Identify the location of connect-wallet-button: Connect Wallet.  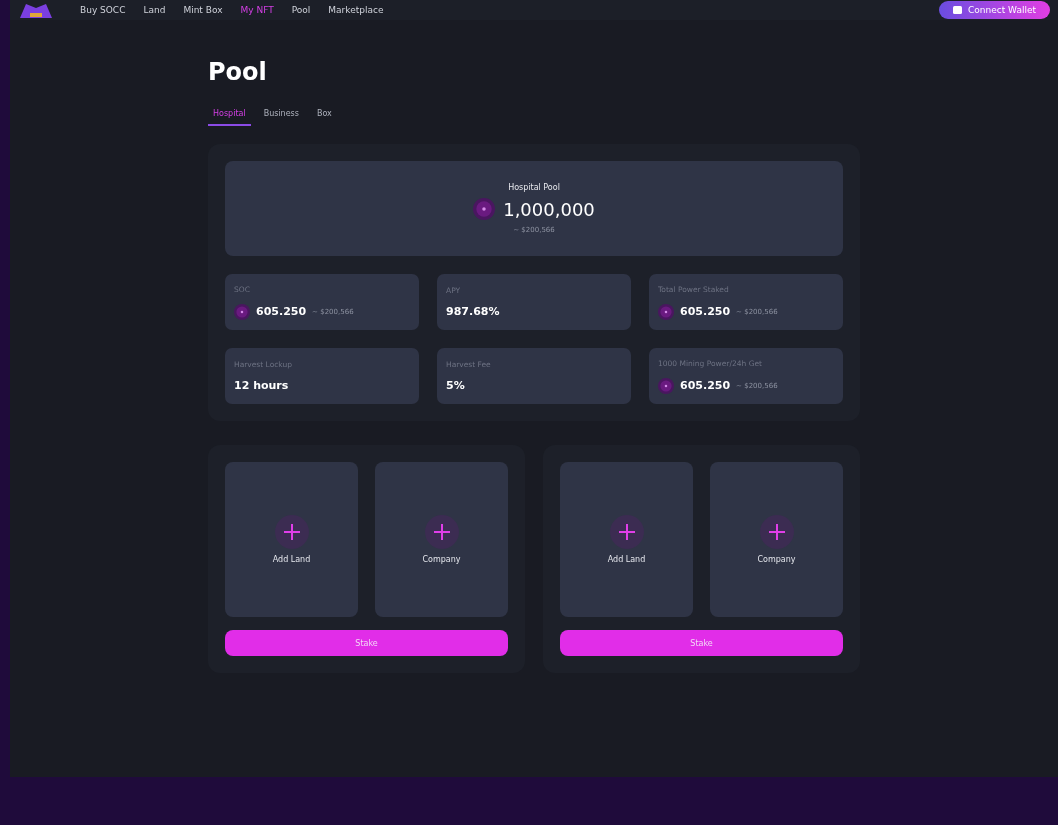
(994, 10).